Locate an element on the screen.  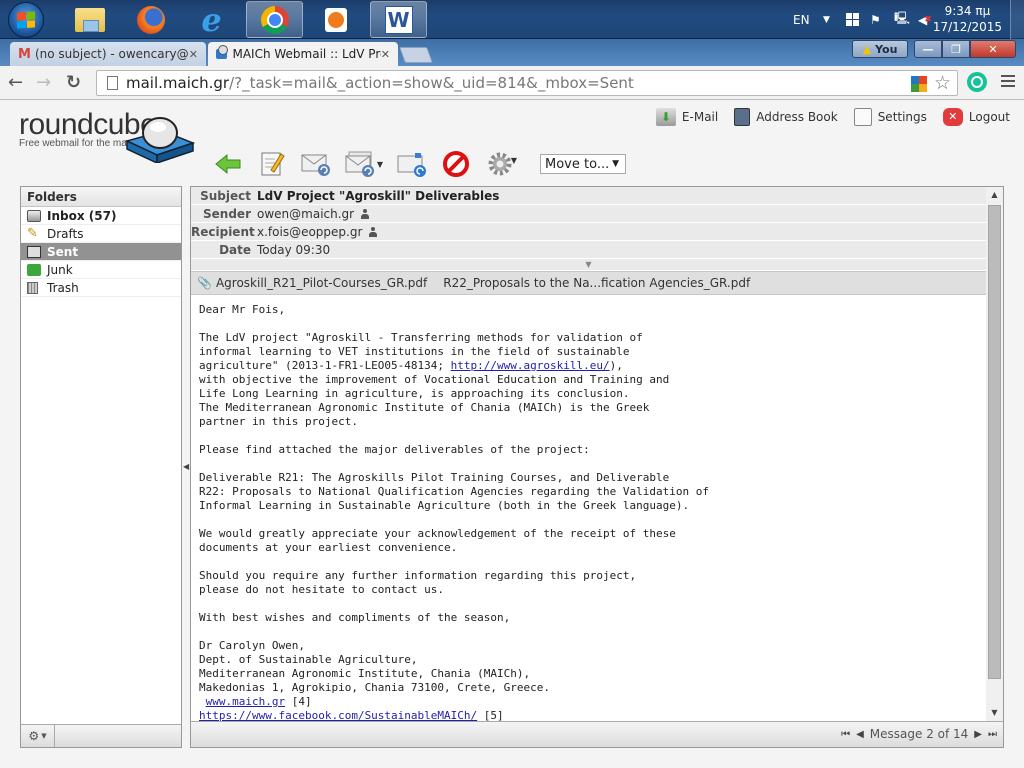
window-controls: ▲ You — ❐ ✕ is located at coordinates (934, 49).